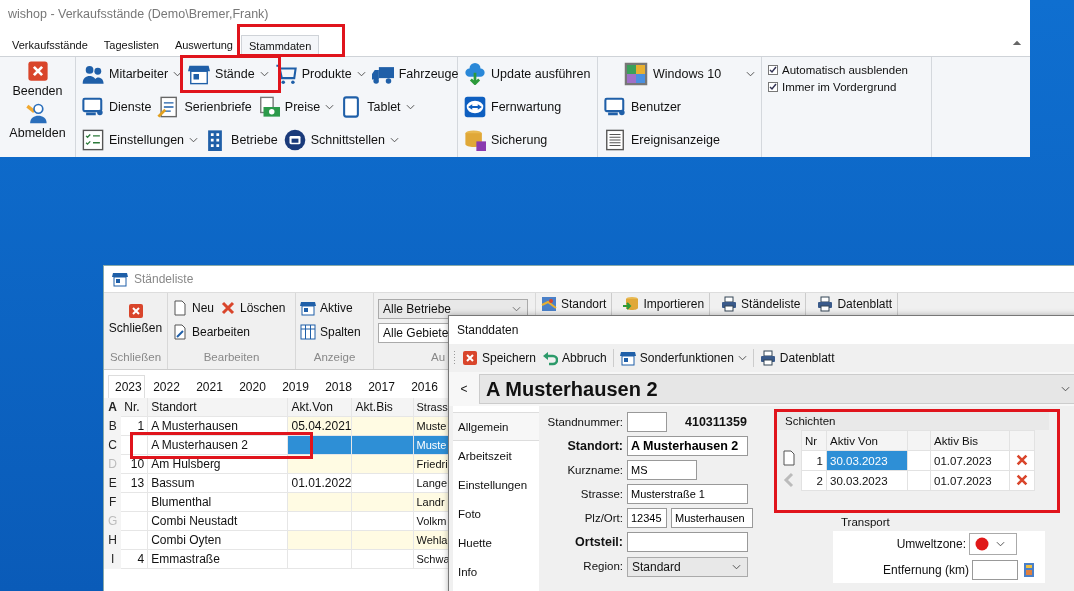 The height and width of the screenshot is (591, 1074). I want to click on table-cell: 13, so click(134, 483).